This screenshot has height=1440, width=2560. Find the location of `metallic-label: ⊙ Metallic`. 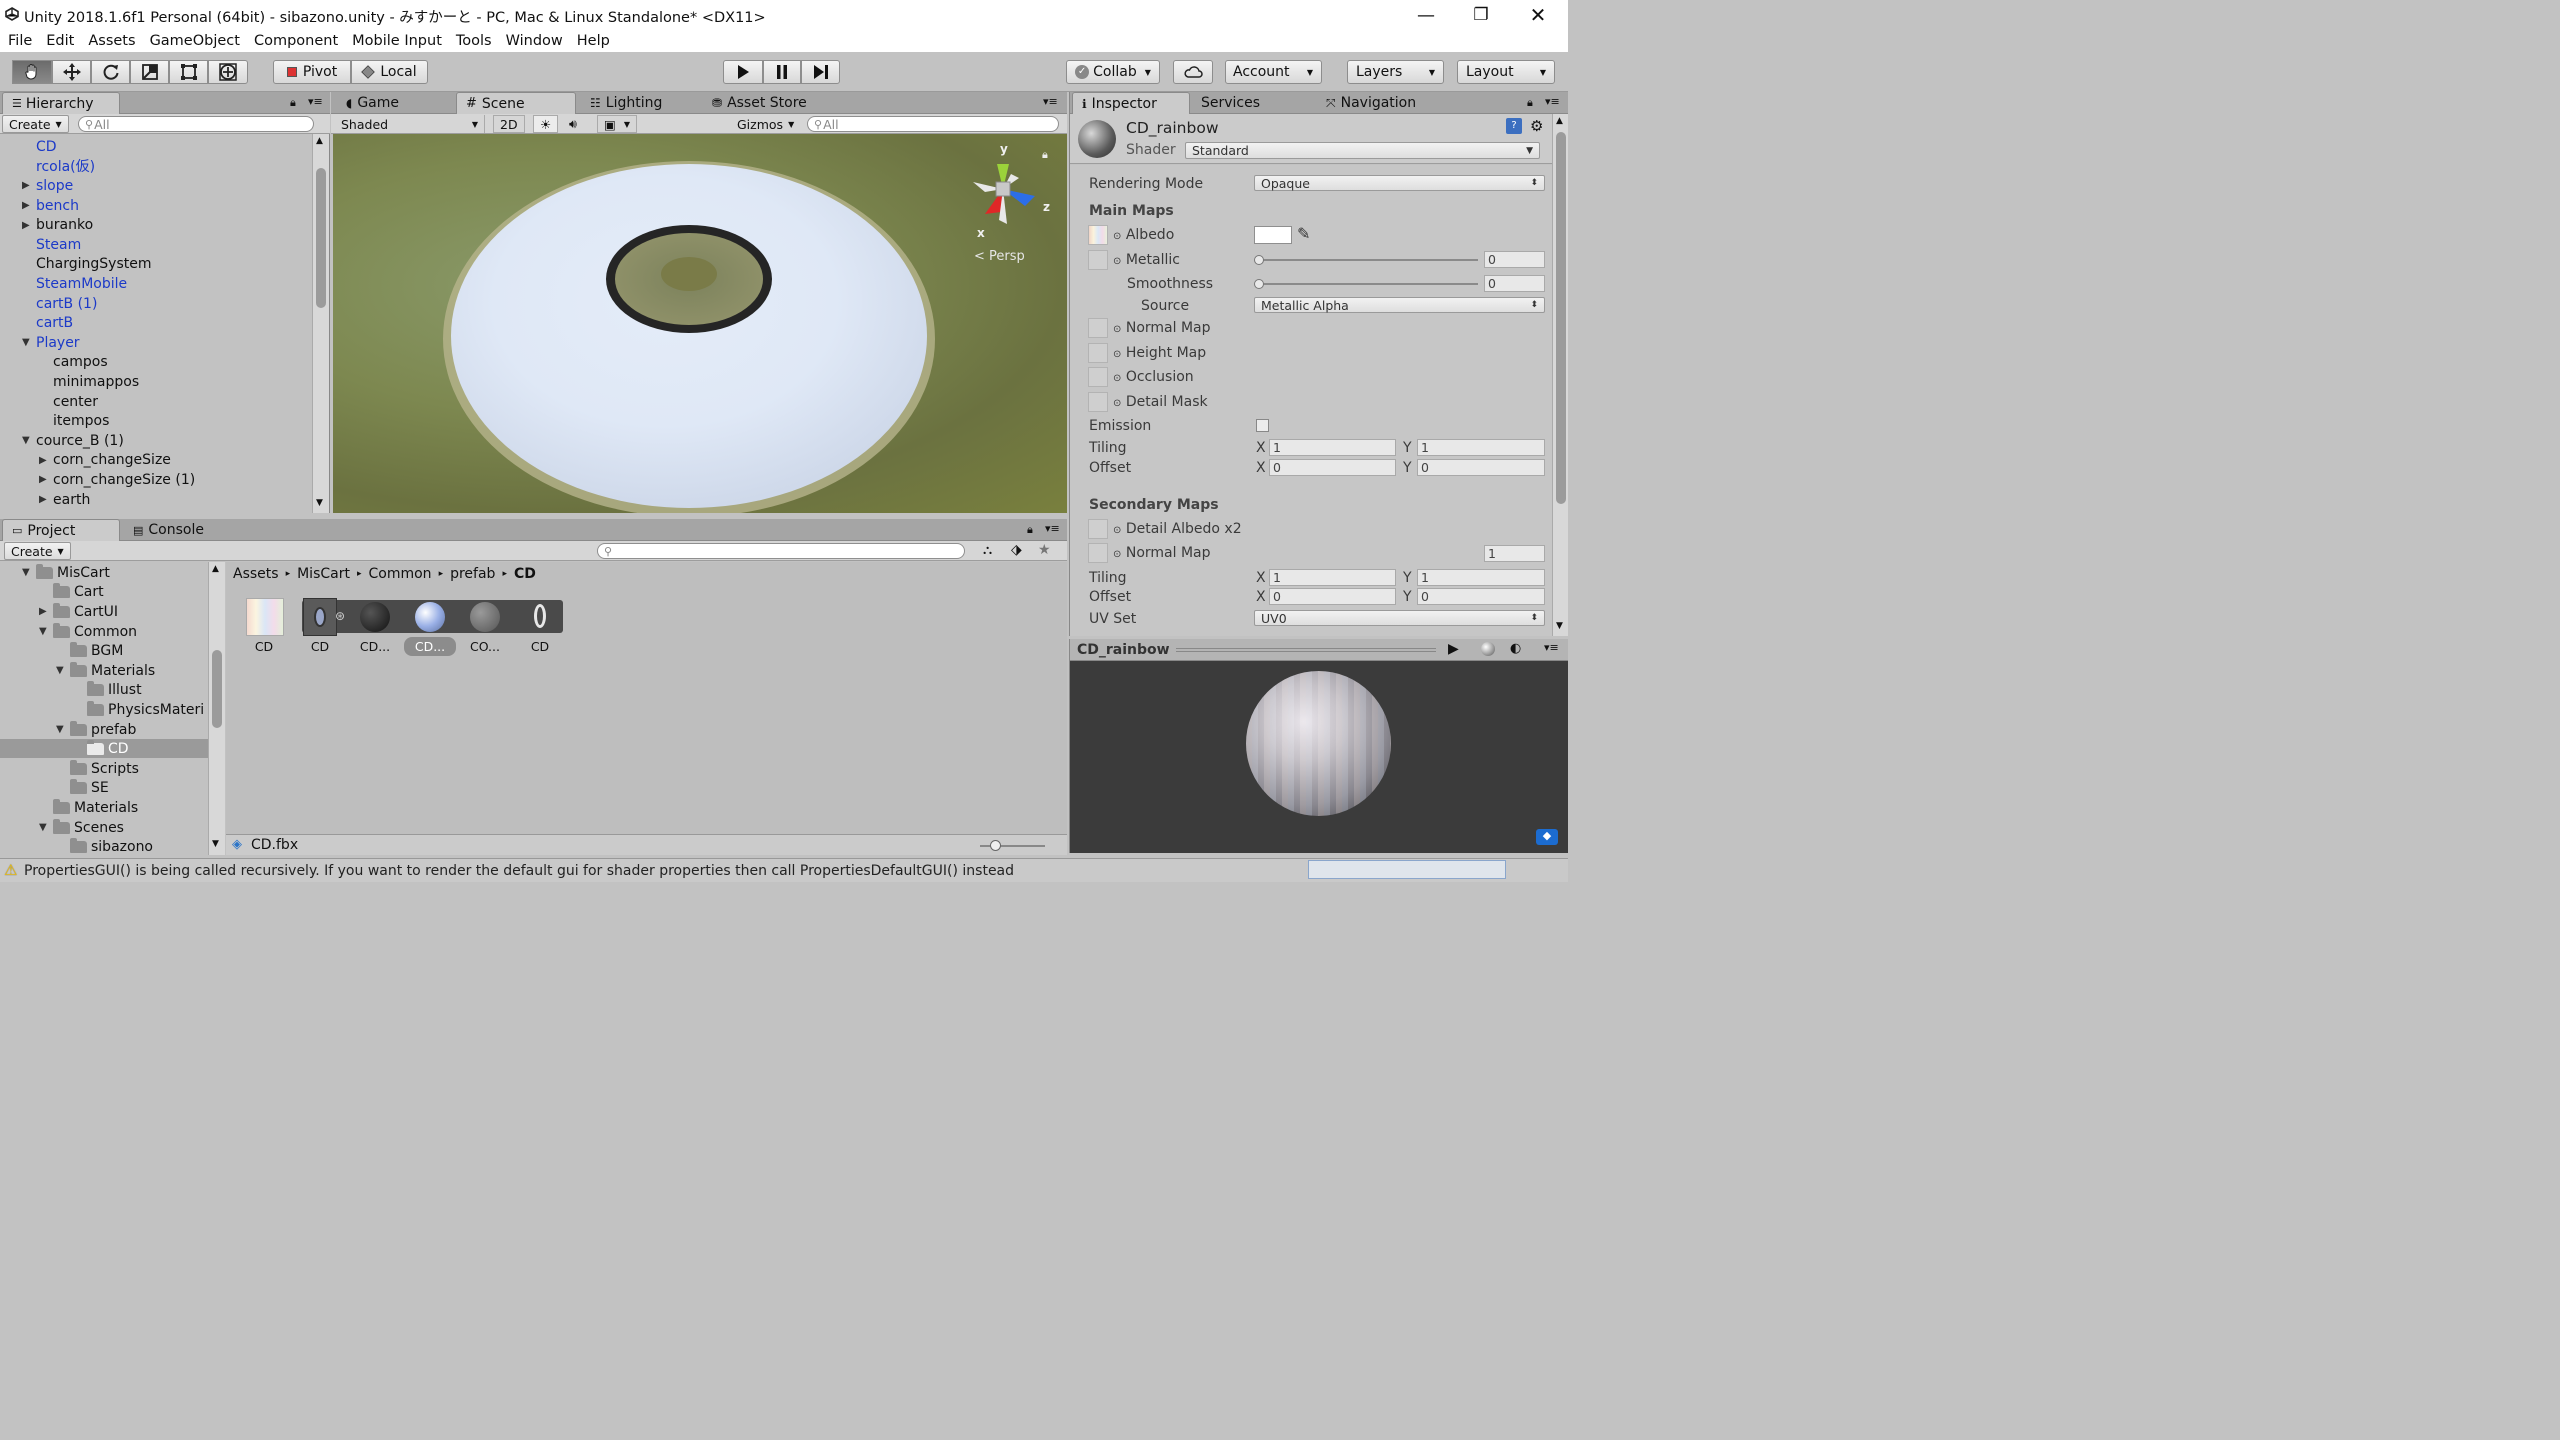

metallic-label: ⊙ Metallic is located at coordinates (1146, 260).